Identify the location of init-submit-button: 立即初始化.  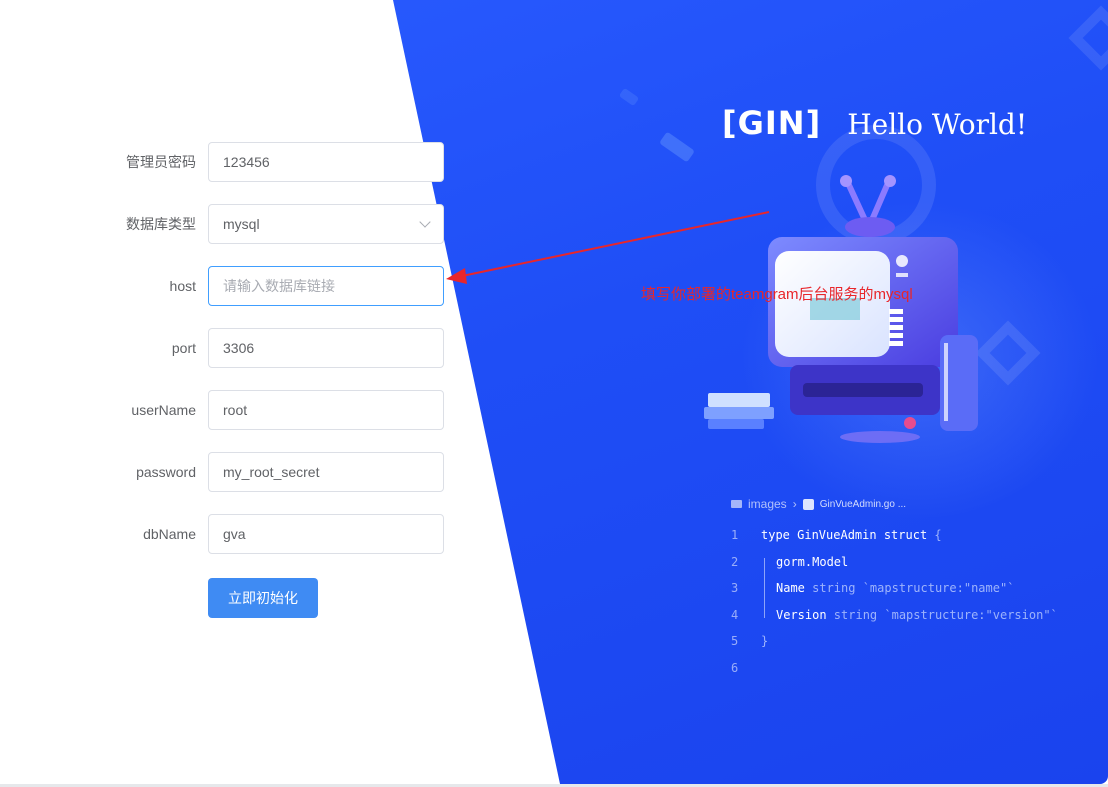
(263, 598).